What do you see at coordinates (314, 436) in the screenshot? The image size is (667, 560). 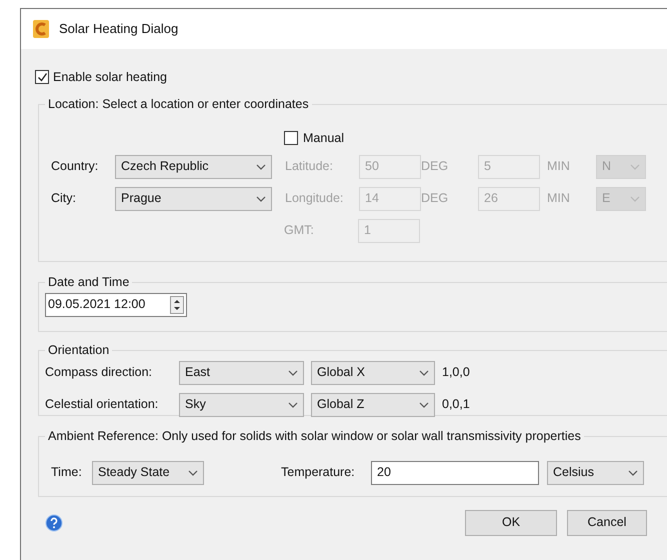 I see `group-legend: Ambient Reference: Only used for solids with solar window or solar wall transmissivity properties` at bounding box center [314, 436].